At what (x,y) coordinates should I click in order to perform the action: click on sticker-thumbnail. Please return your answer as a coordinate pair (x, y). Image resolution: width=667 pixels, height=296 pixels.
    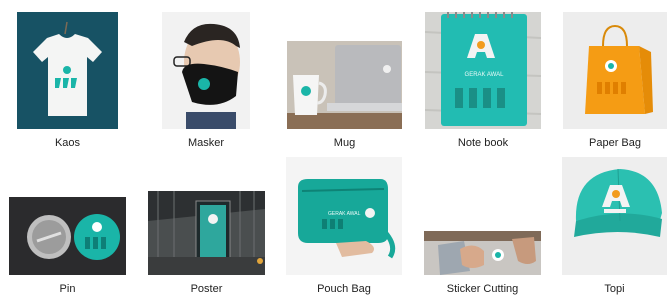
    Looking at the image, I should click on (482, 253).